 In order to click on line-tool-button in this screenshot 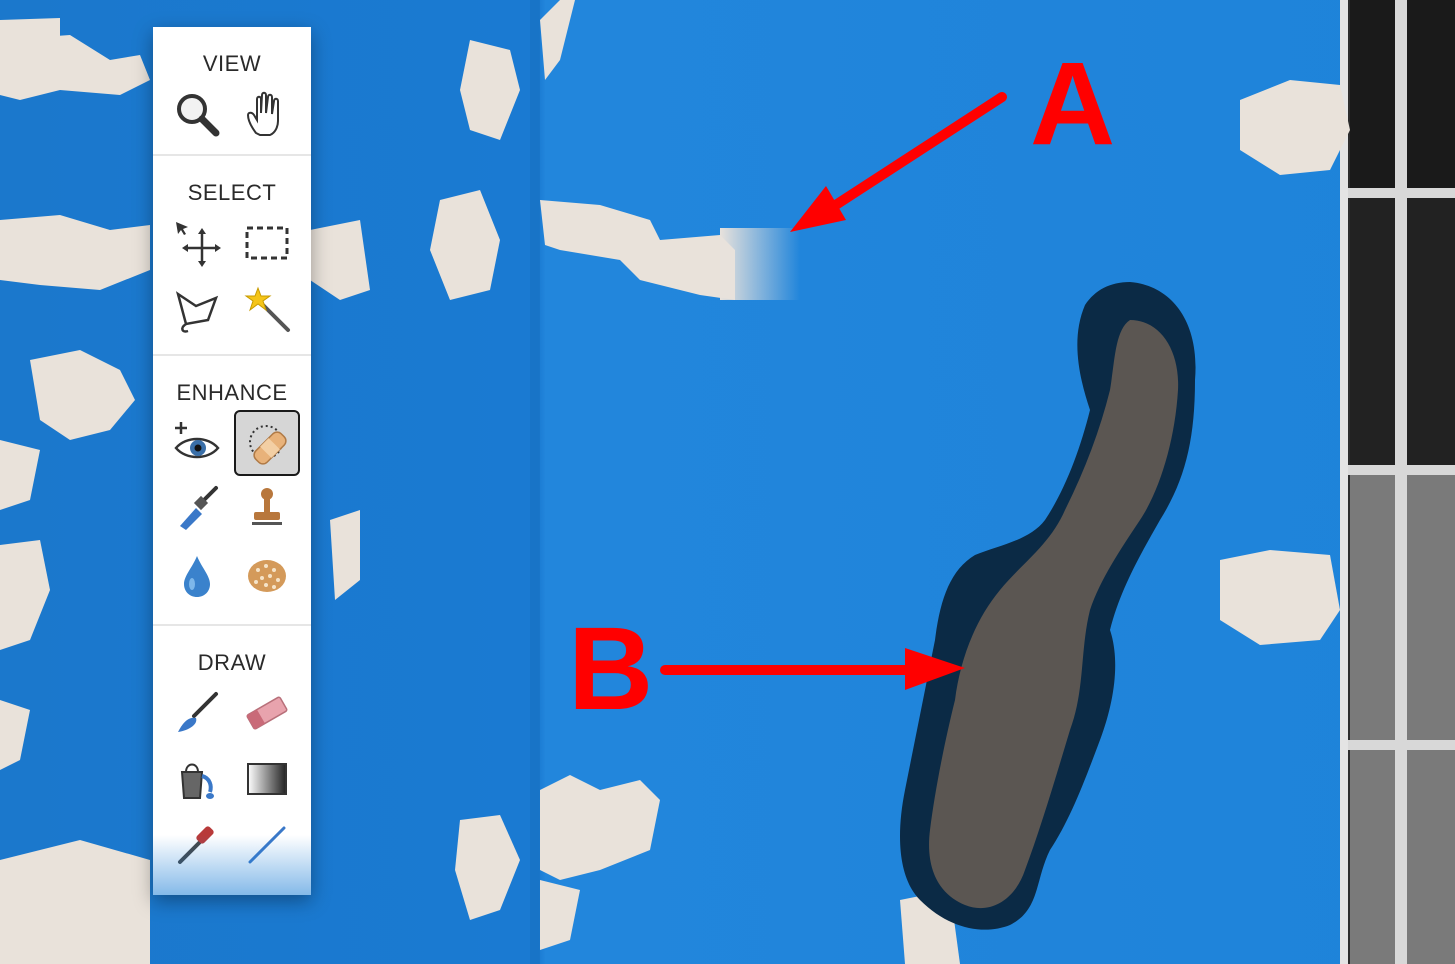, I will do `click(267, 845)`.